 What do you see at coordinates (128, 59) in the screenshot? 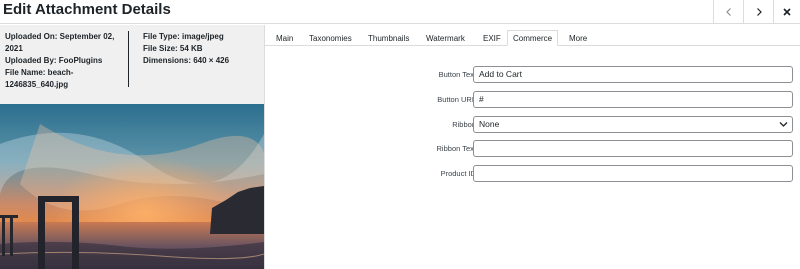
I see `details-divider` at bounding box center [128, 59].